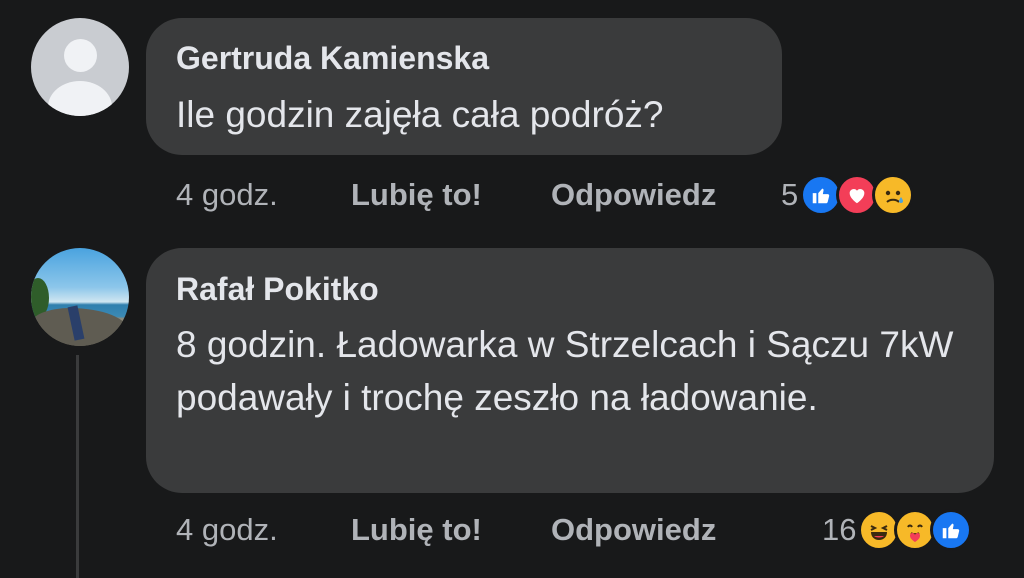 This screenshot has width=1024, height=578. Describe the element at coordinates (77, 466) in the screenshot. I see `thread-line` at that location.